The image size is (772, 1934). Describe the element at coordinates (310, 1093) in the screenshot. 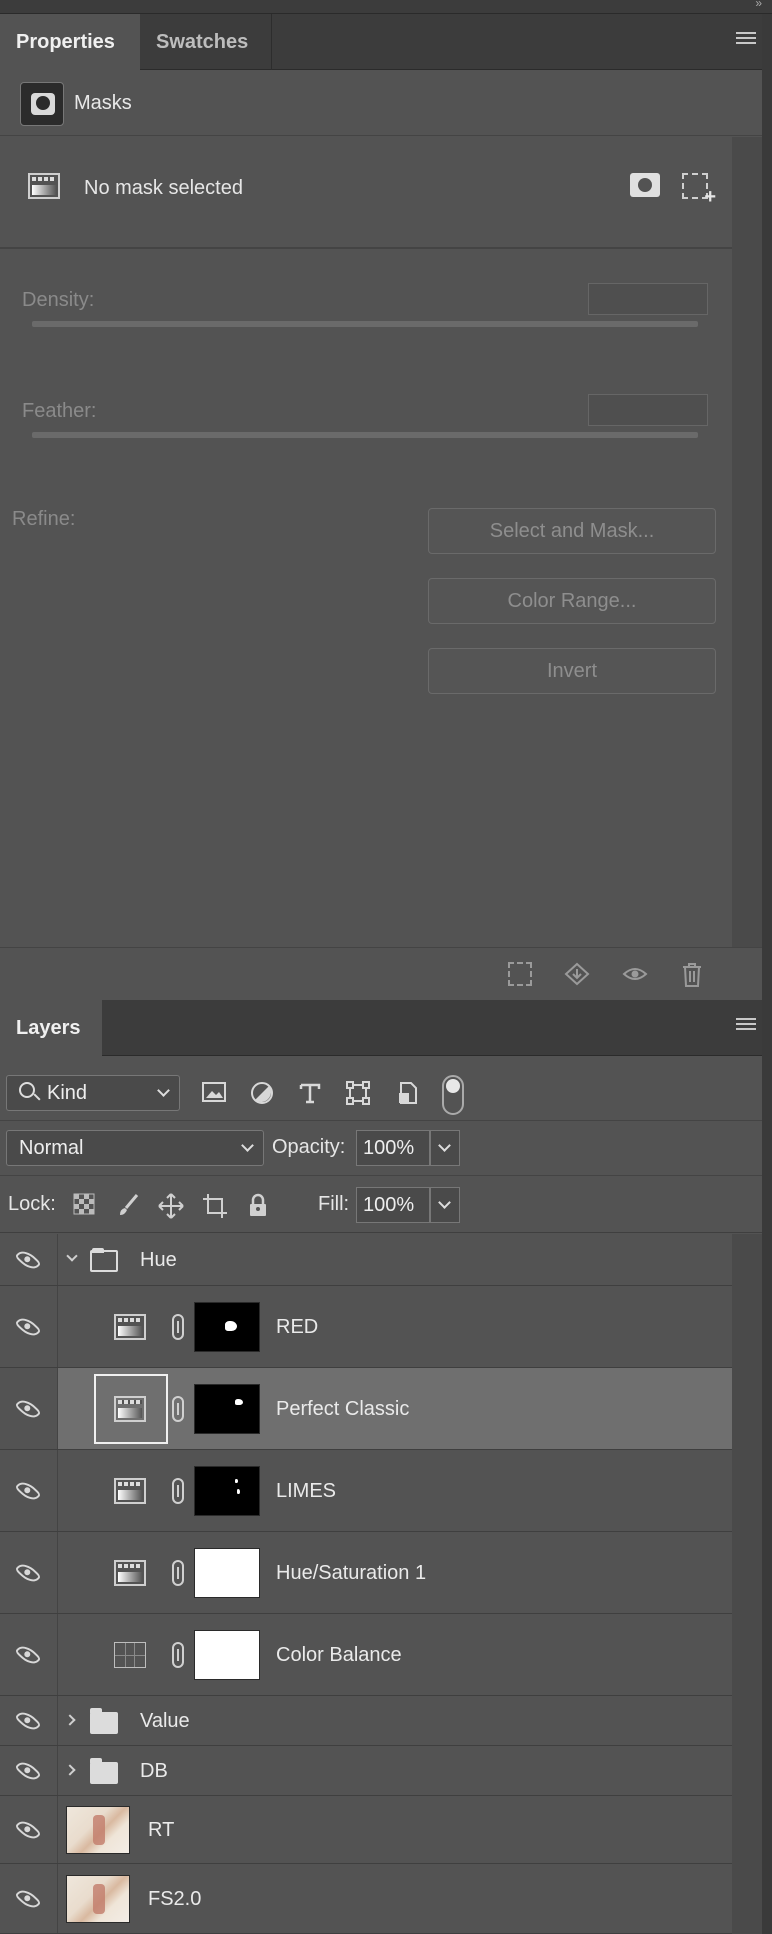

I see `type-layer-filter-icon` at that location.